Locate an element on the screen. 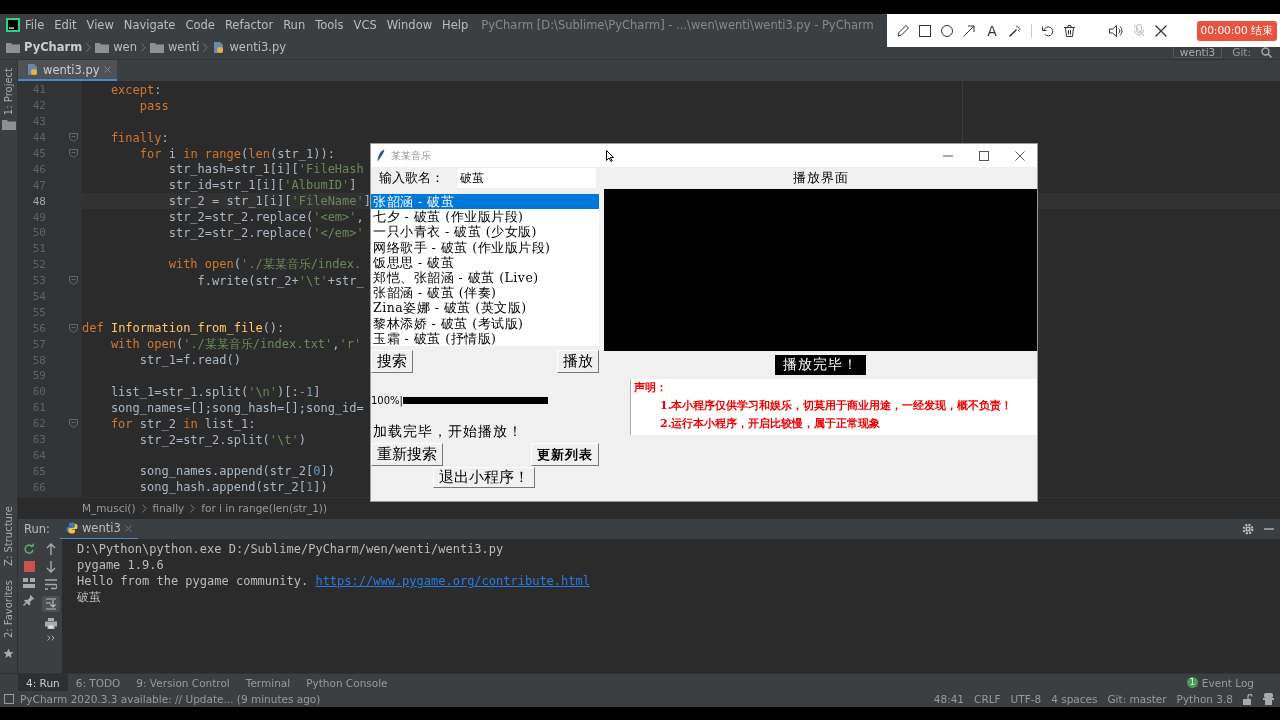  menu-item: Navigate is located at coordinates (149, 24).